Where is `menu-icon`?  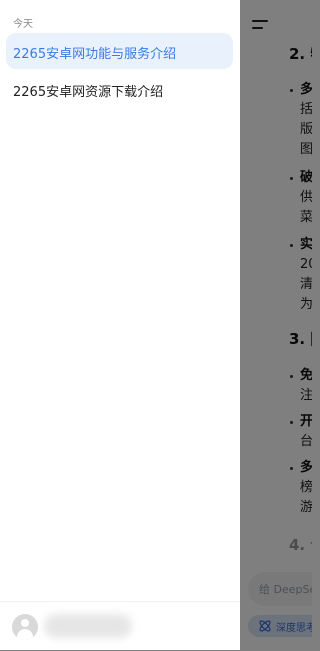
menu-icon is located at coordinates (261, 25).